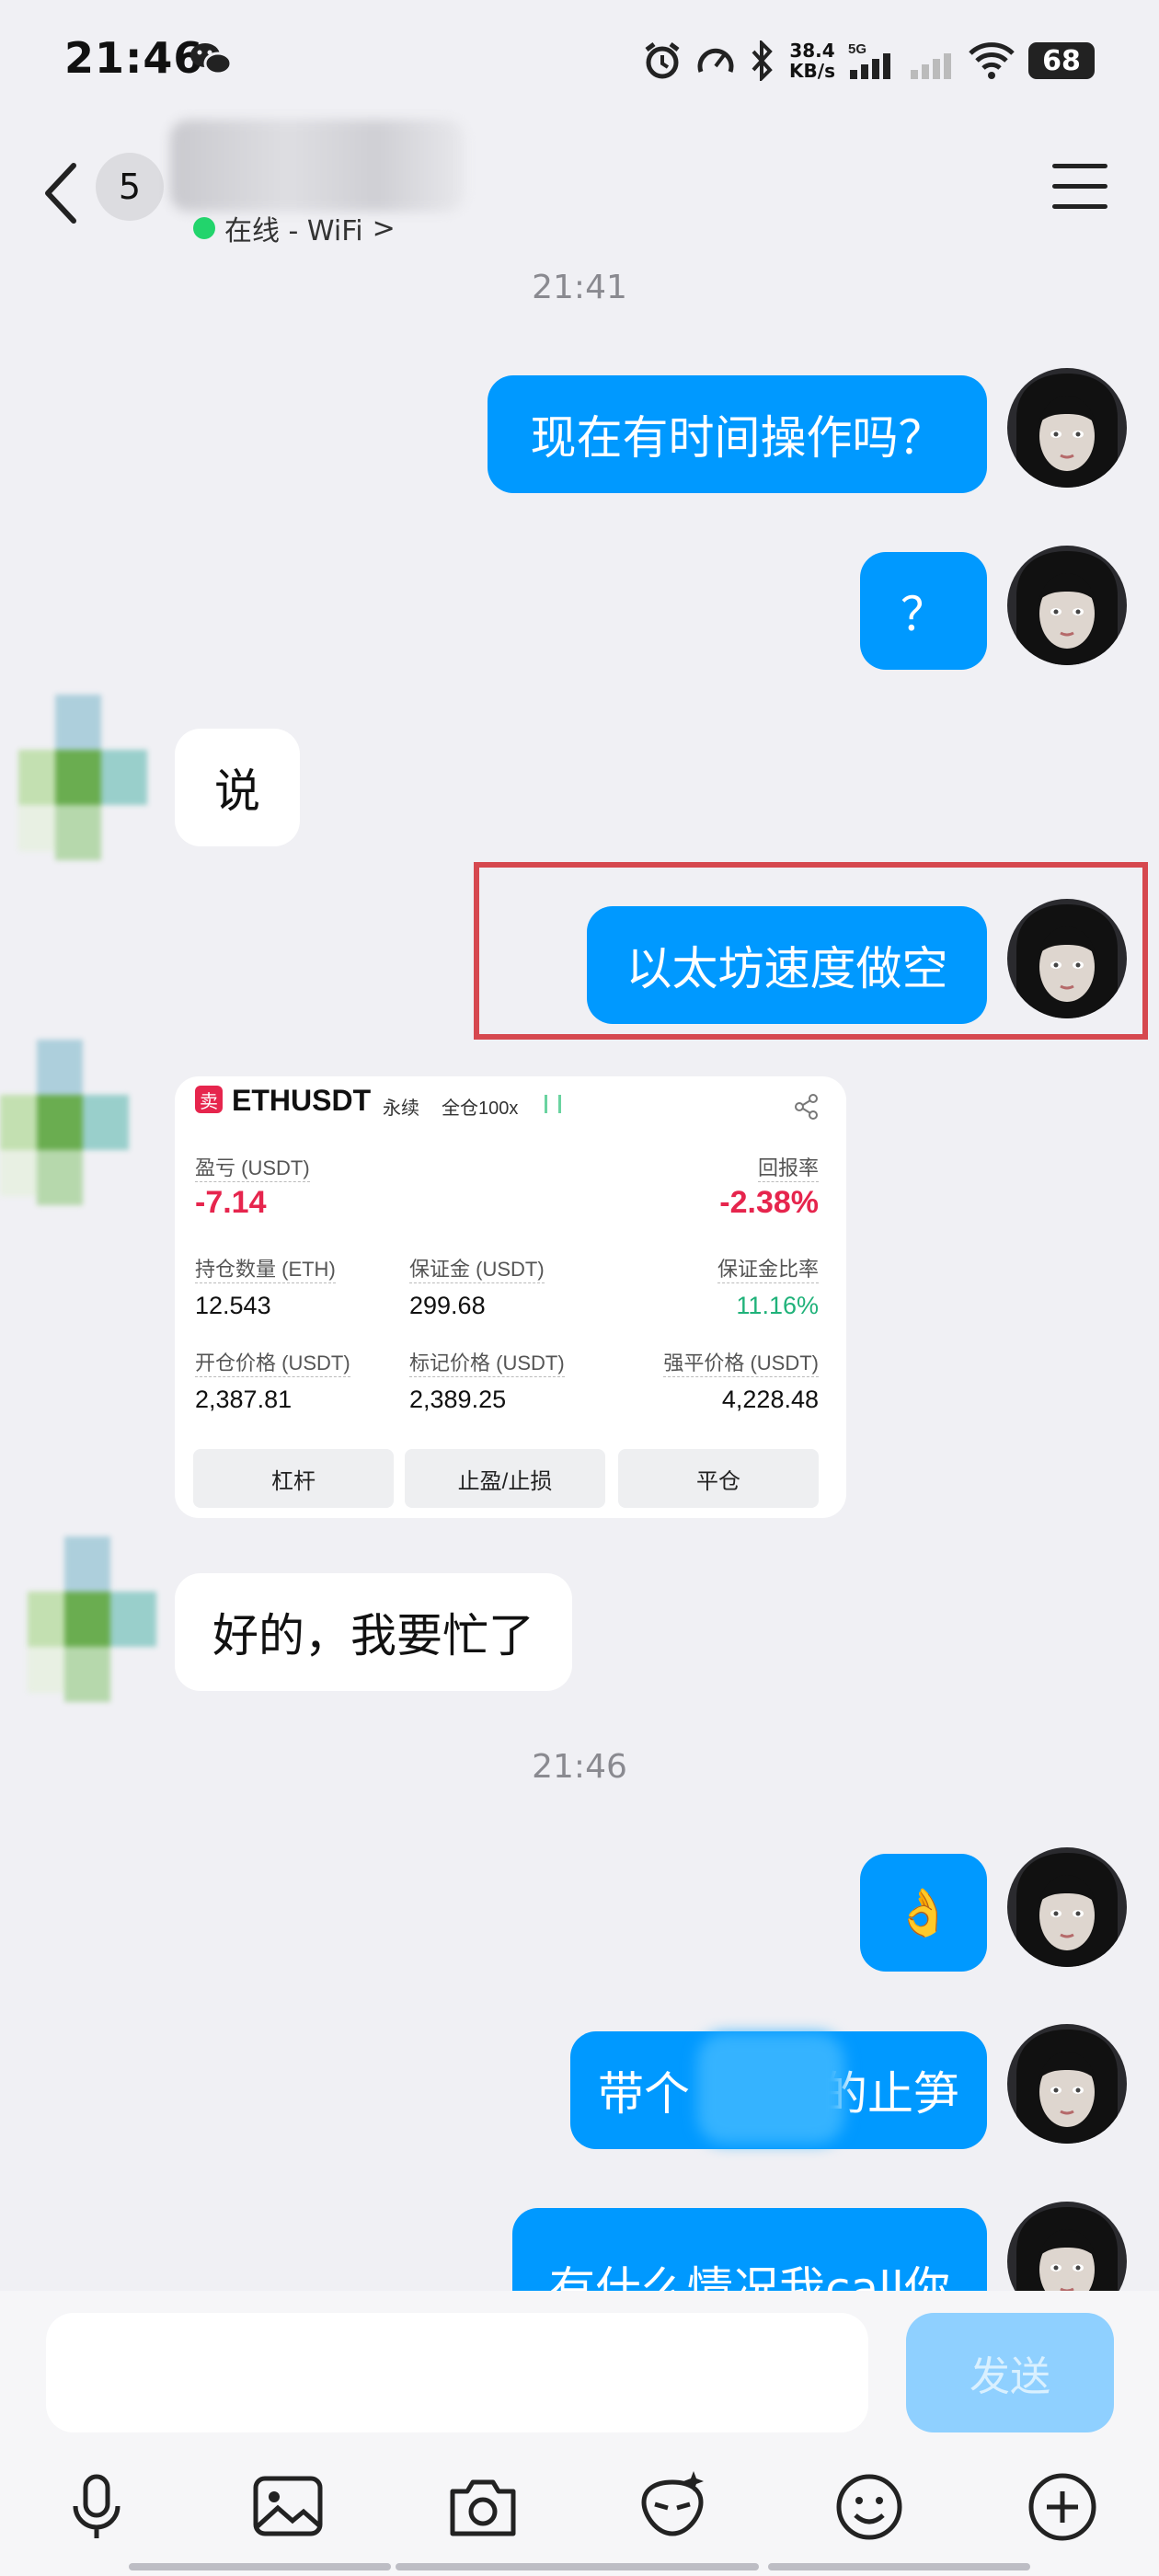 The image size is (1159, 2576). I want to click on wifi-icon, so click(992, 60).